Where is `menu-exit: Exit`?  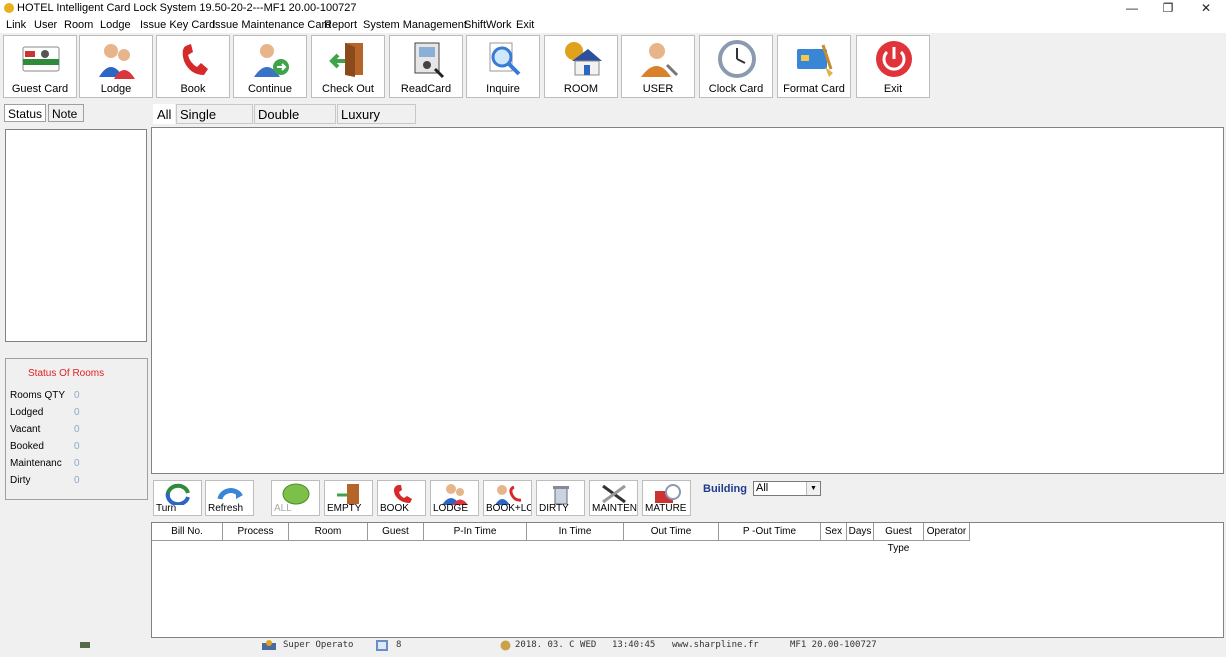 menu-exit: Exit is located at coordinates (525, 25).